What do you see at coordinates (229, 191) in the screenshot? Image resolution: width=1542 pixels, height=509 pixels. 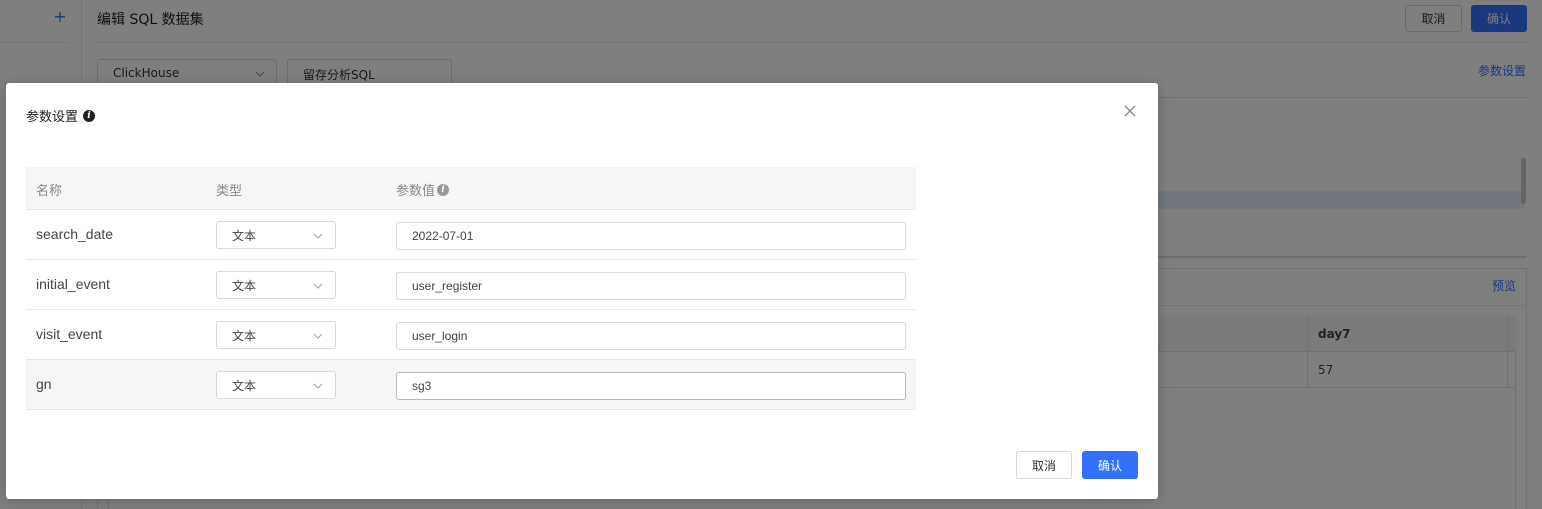 I see `column-header-type: 类型` at bounding box center [229, 191].